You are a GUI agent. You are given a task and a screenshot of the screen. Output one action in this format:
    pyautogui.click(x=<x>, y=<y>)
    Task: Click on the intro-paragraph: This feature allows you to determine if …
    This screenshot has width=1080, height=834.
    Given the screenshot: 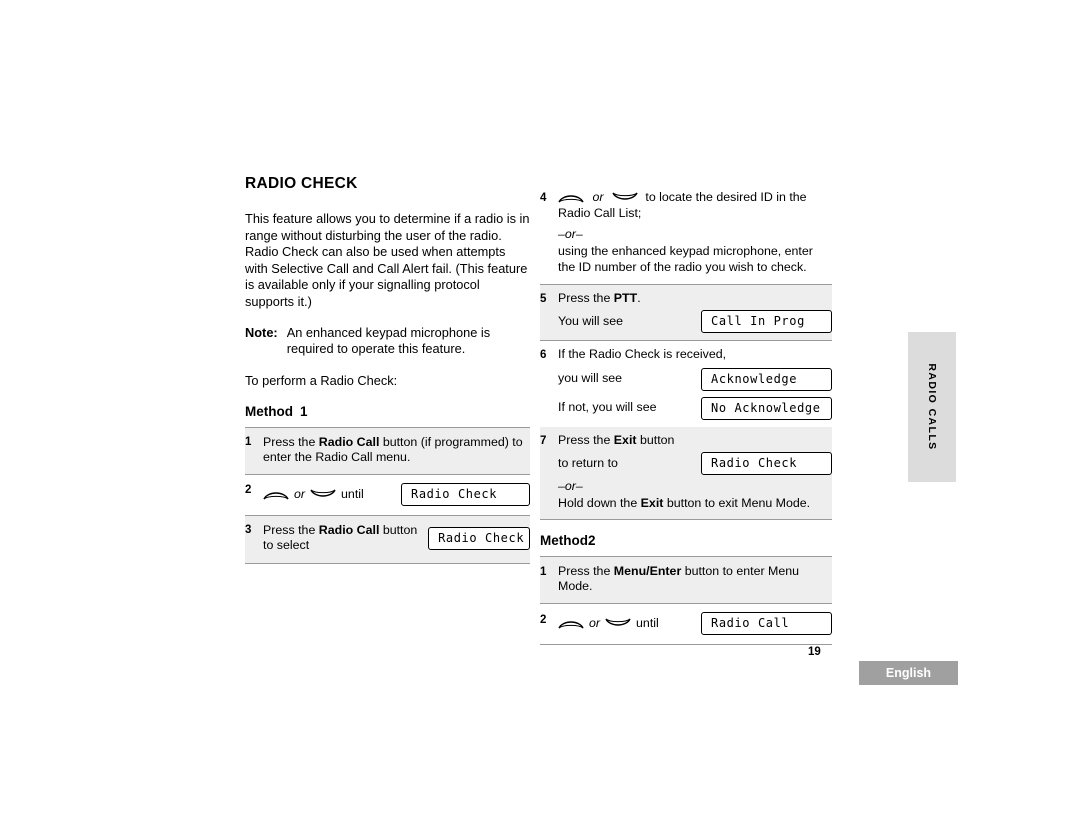 What is the action you would take?
    pyautogui.click(x=387, y=260)
    